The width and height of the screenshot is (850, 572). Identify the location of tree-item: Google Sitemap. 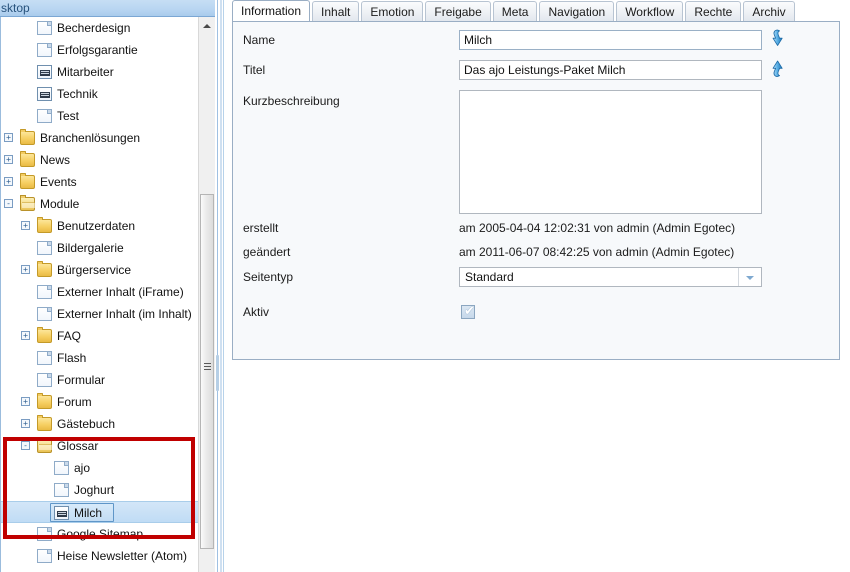
(100, 534).